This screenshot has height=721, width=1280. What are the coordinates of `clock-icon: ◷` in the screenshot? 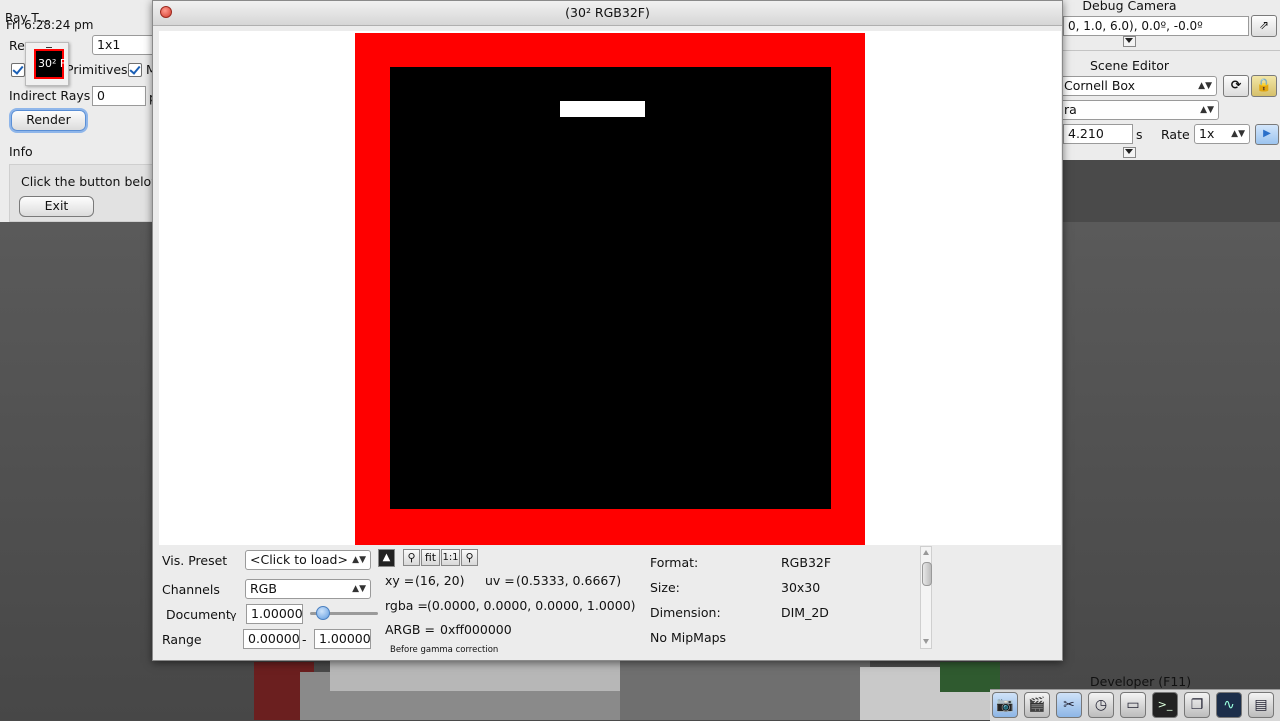 It's located at (1101, 705).